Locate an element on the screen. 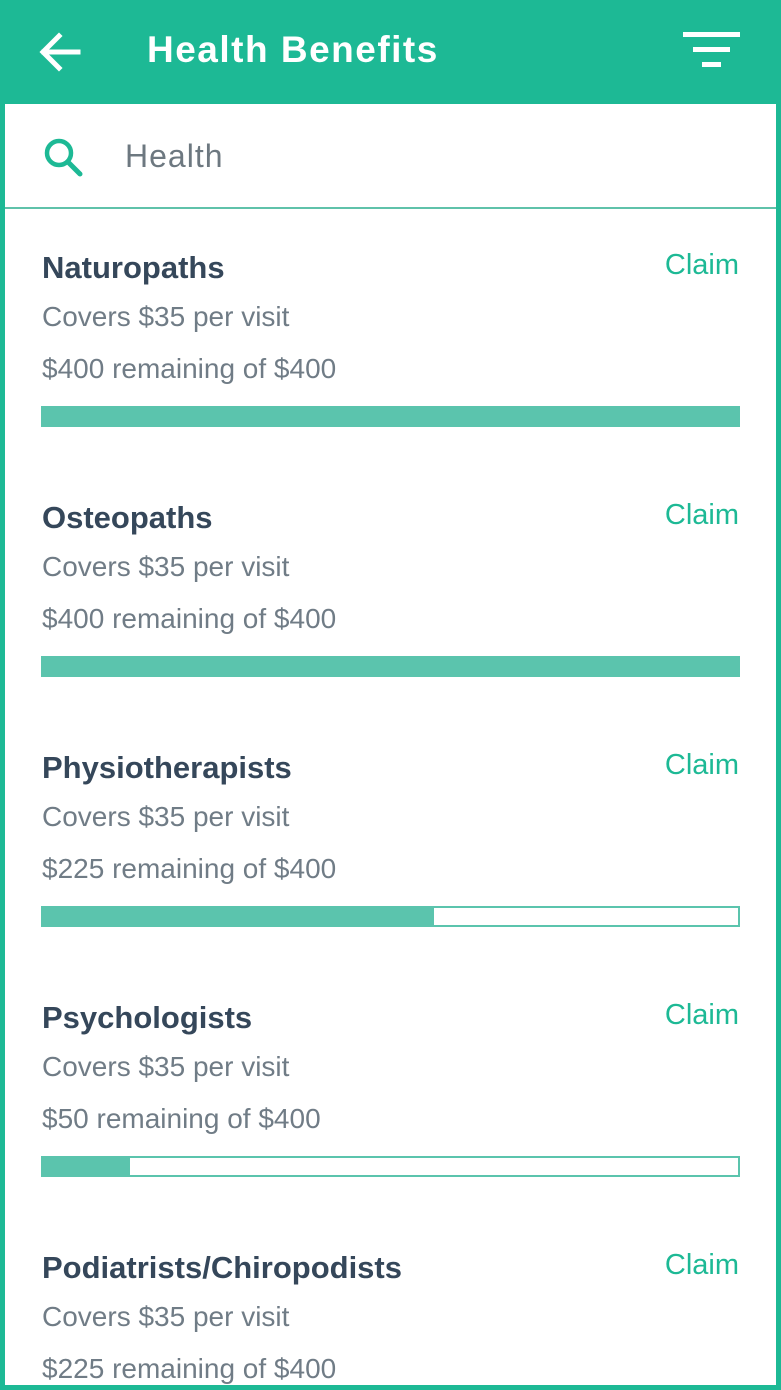 This screenshot has width=781, height=1390. benefit-name: Psychologists is located at coordinates (147, 1017).